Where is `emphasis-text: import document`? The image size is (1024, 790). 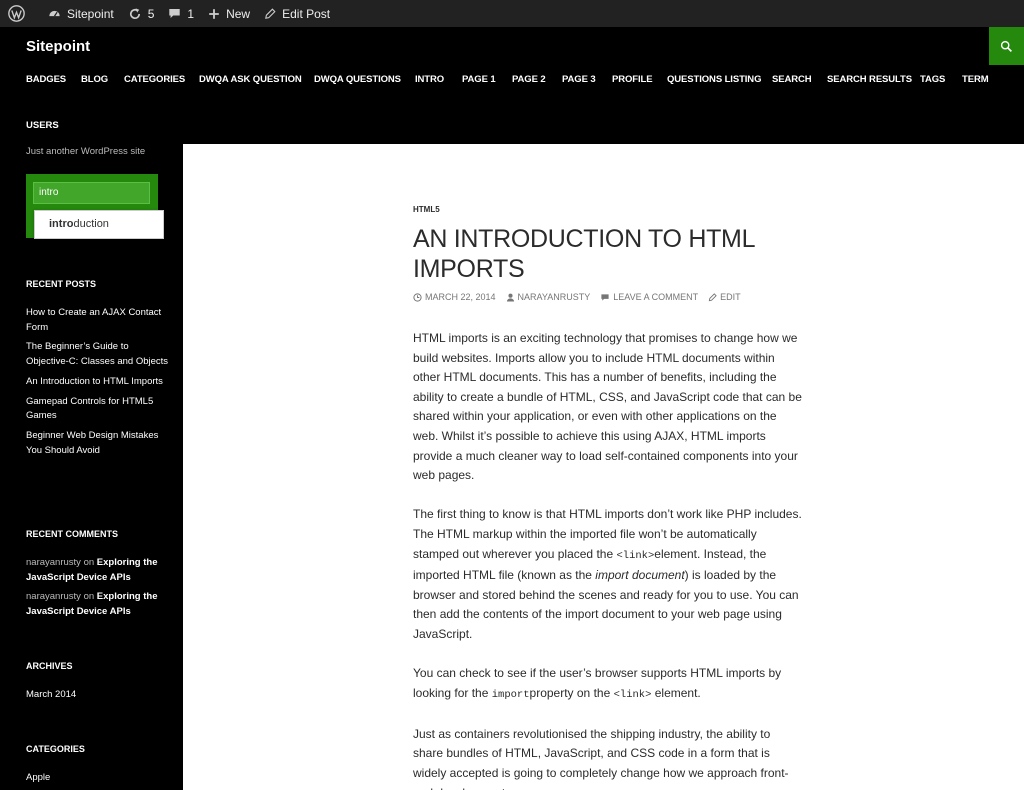 emphasis-text: import document is located at coordinates (640, 575).